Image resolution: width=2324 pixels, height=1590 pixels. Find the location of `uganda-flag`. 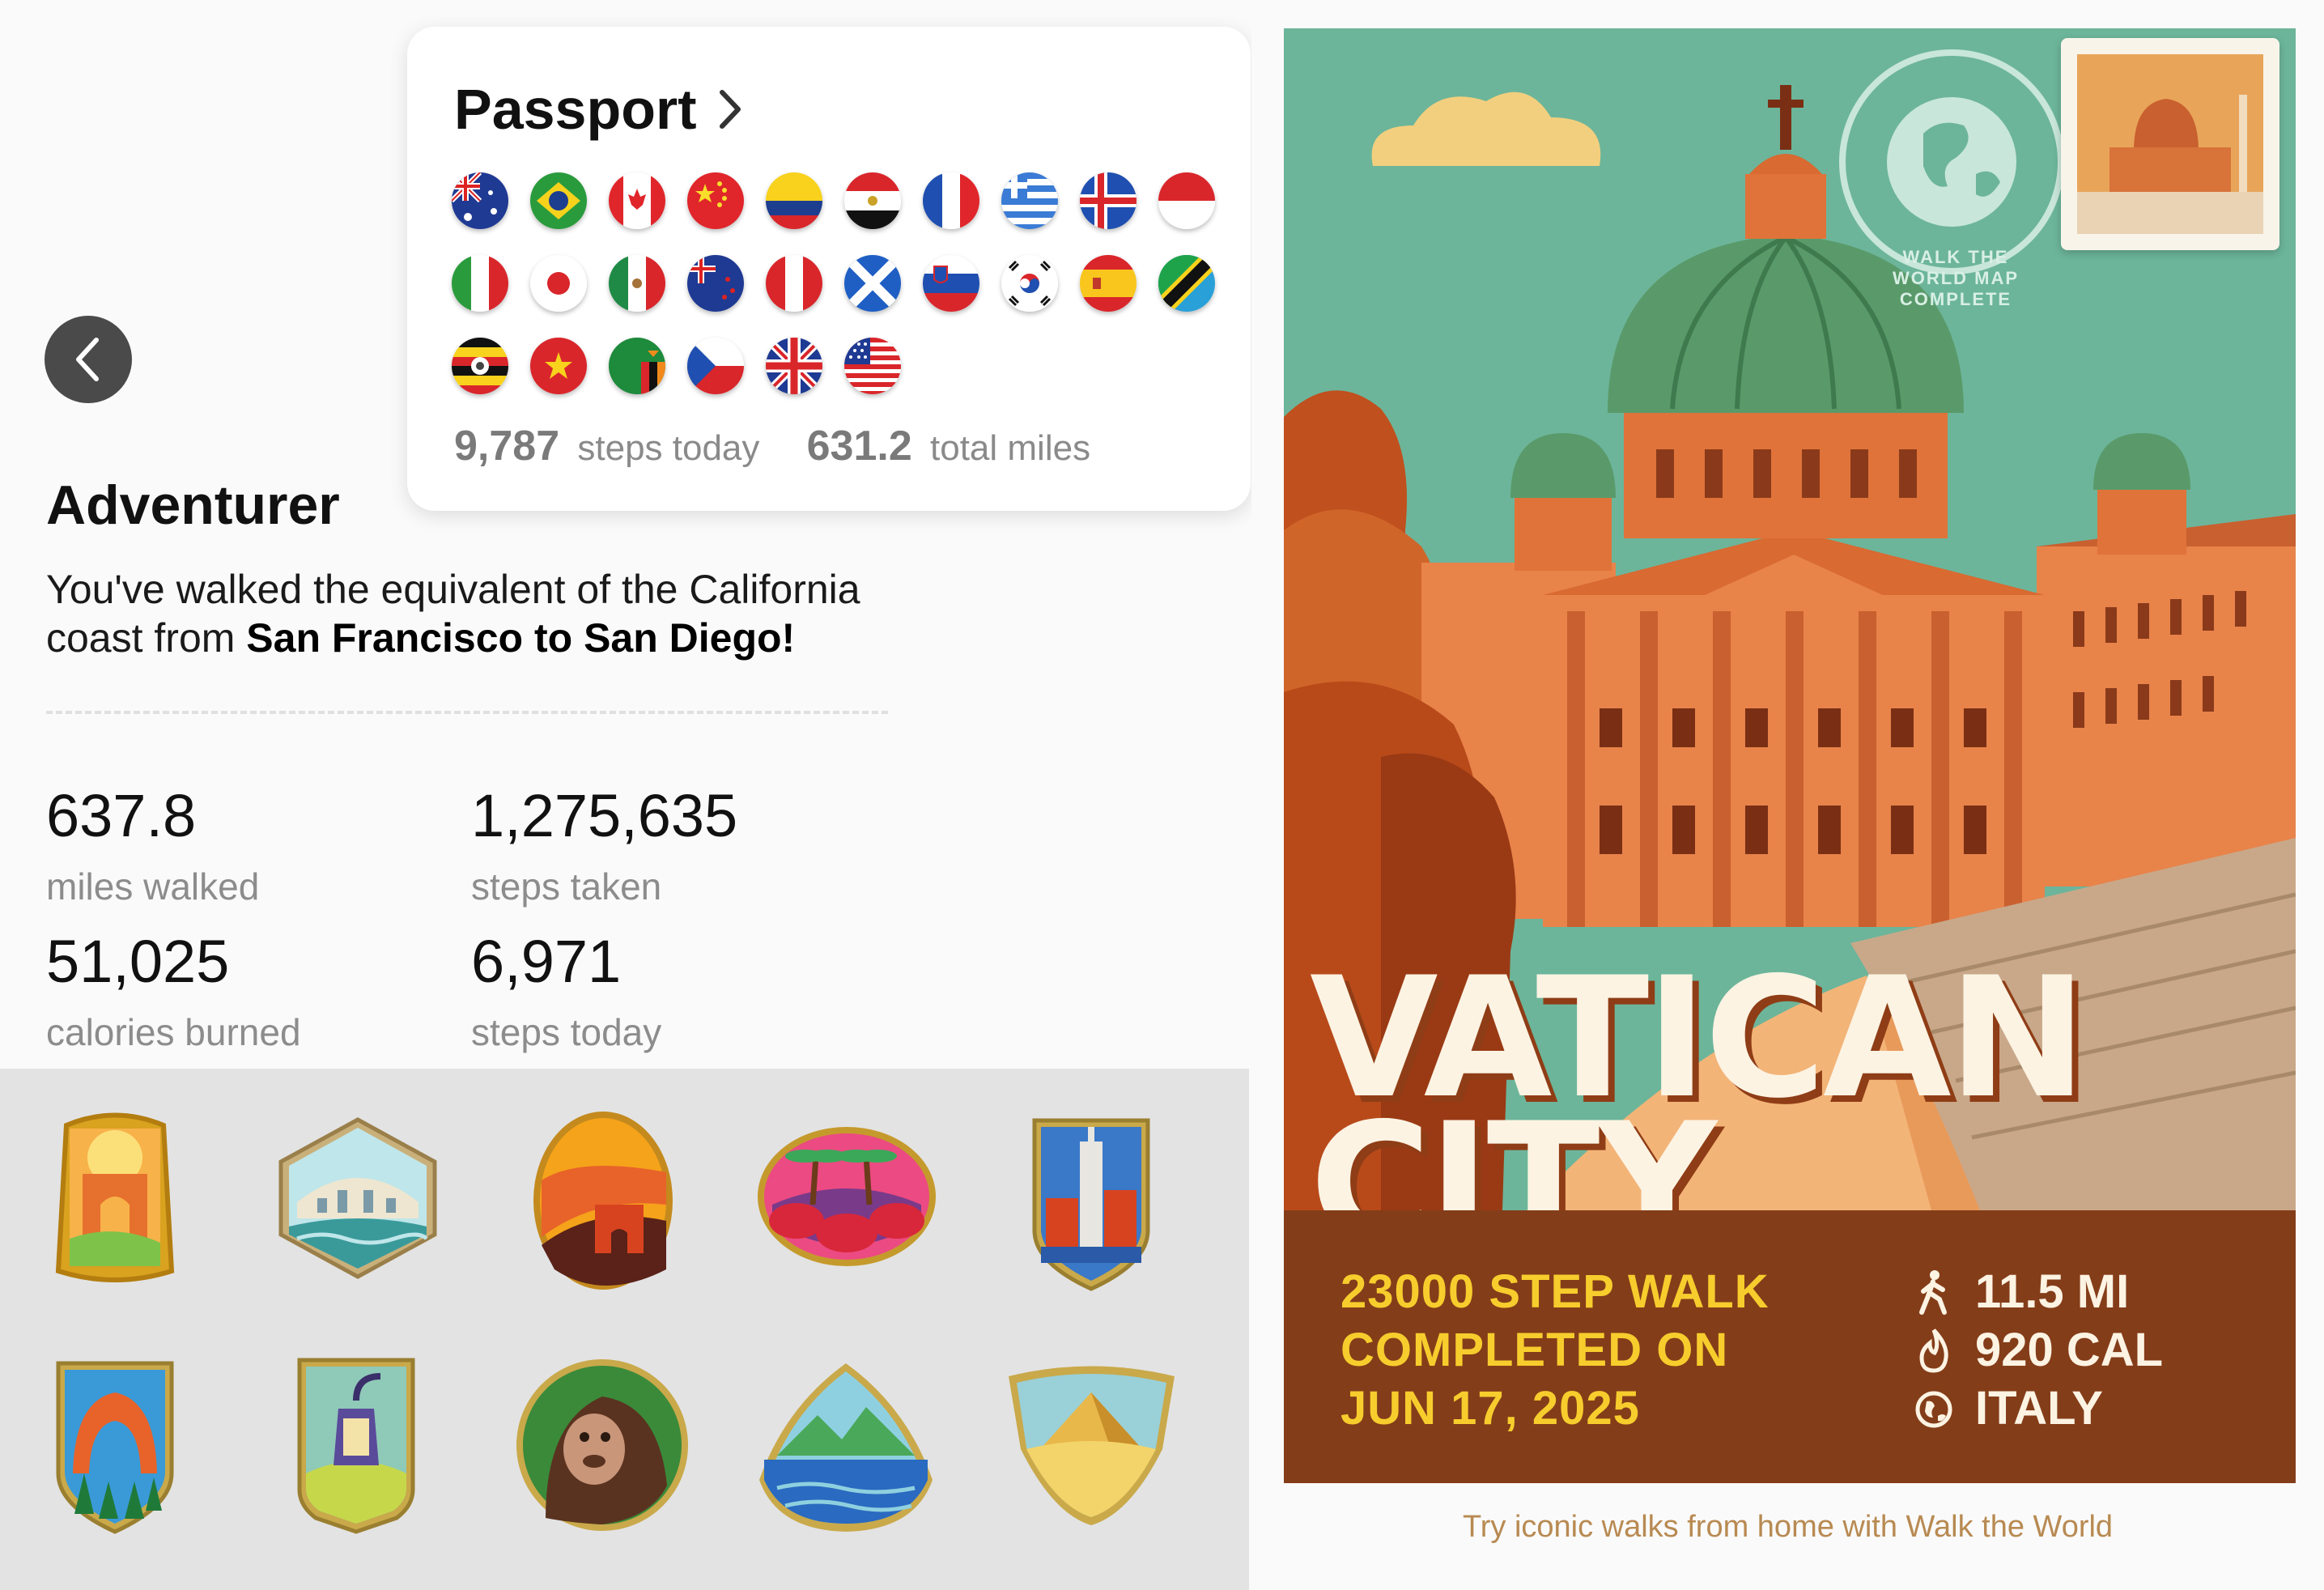

uganda-flag is located at coordinates (480, 366).